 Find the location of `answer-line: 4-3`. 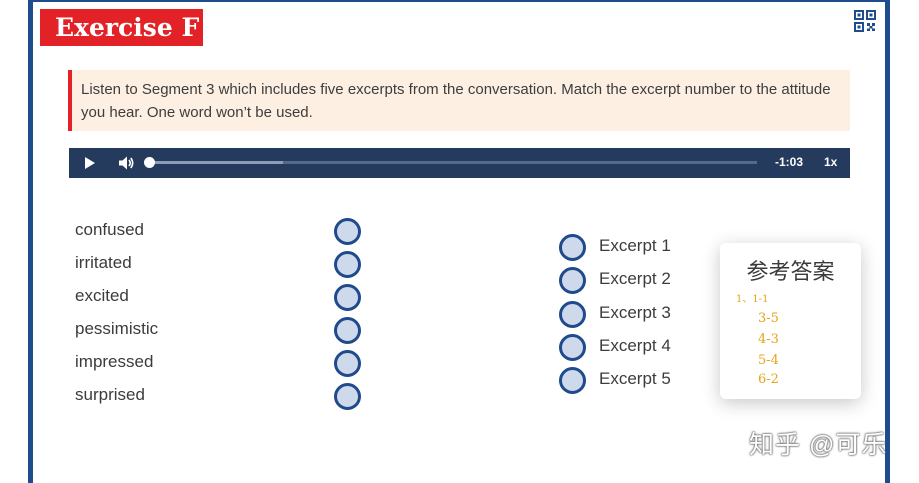

answer-line: 4-3 is located at coordinates (768, 339).